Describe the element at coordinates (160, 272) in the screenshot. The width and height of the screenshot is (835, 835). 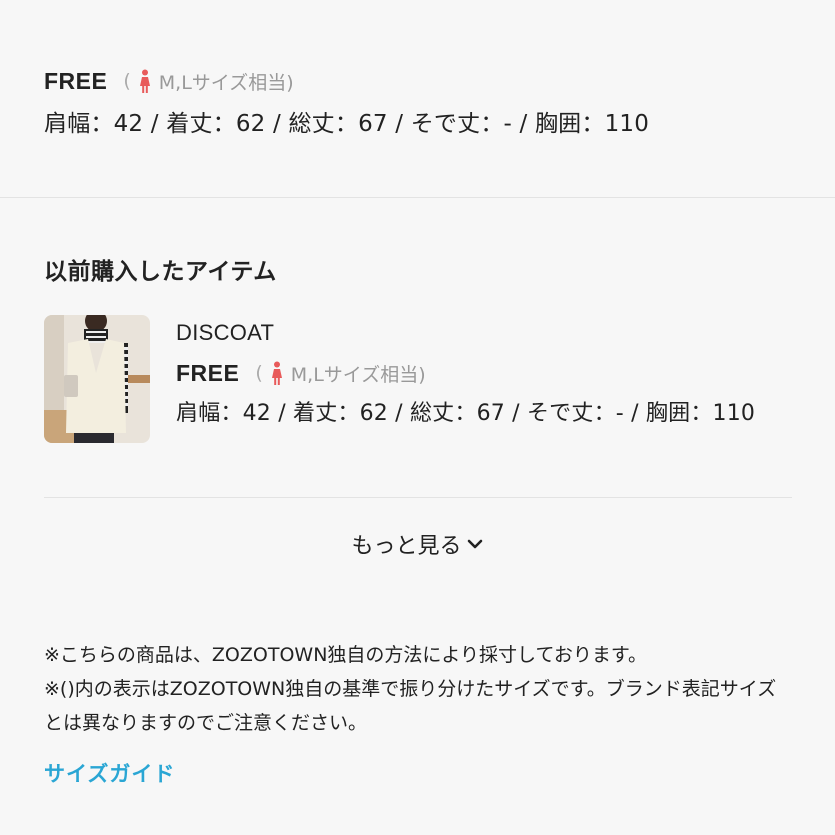
I see `purchased-items-title: 以前購入したアイテム` at that location.